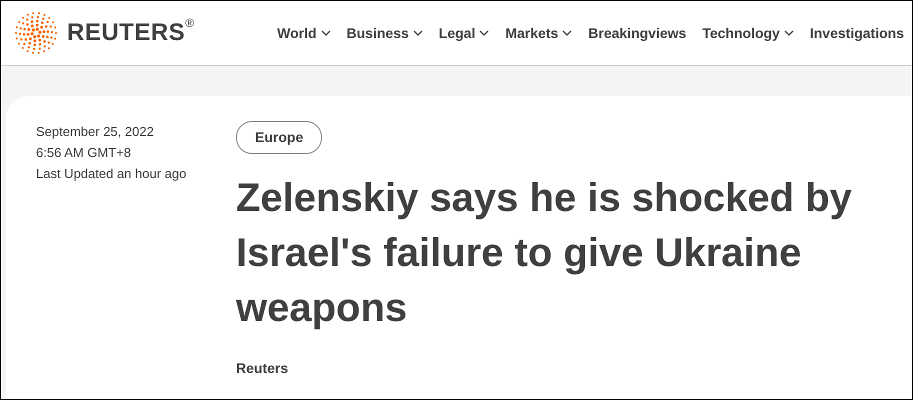  What do you see at coordinates (748, 33) in the screenshot?
I see `nav-link: Technology` at bounding box center [748, 33].